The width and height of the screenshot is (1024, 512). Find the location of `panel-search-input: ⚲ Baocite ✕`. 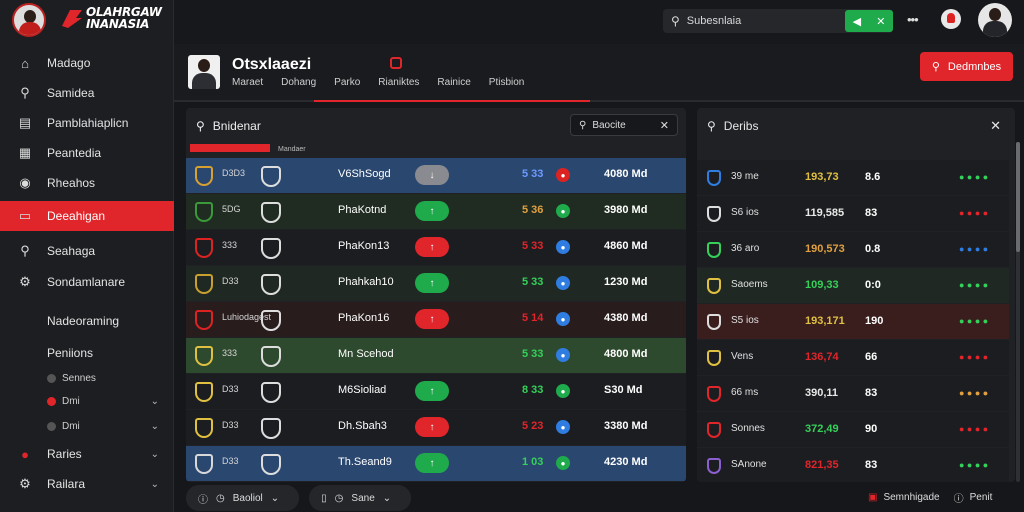

panel-search-input: ⚲ Baocite ✕ is located at coordinates (624, 125).